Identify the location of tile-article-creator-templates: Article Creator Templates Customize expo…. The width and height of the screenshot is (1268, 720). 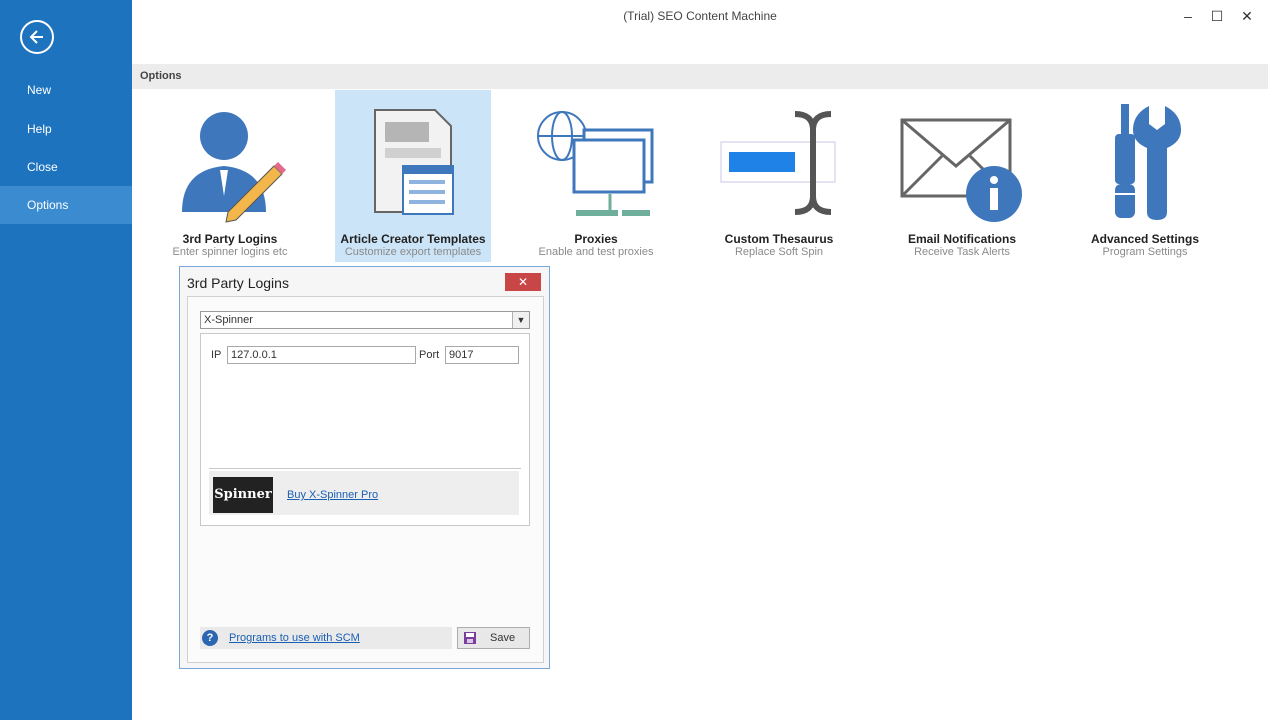
(413, 176).